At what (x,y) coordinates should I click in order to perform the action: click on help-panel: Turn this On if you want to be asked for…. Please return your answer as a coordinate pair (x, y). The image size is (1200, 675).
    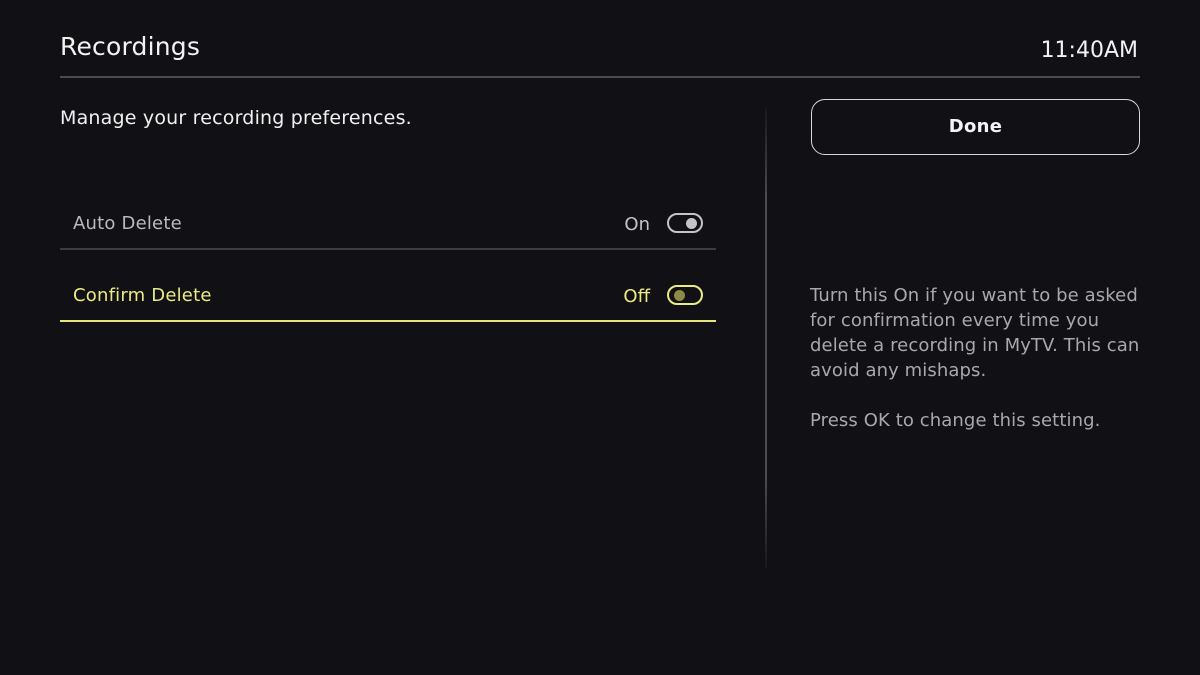
    Looking at the image, I should click on (975, 358).